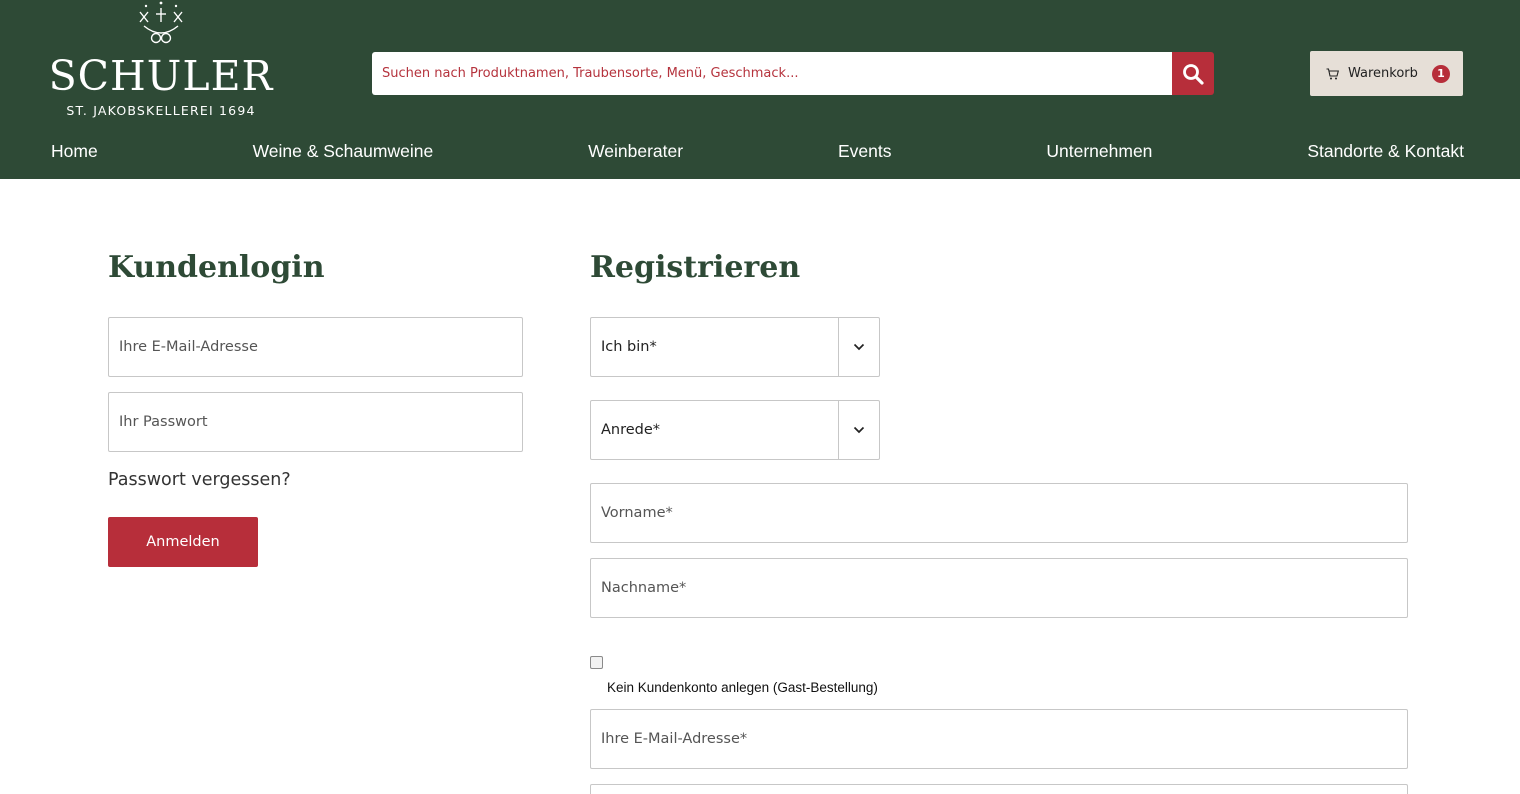 This screenshot has width=1520, height=794. I want to click on login-email-placeholder: Ihre E-Mail-Adresse, so click(188, 347).